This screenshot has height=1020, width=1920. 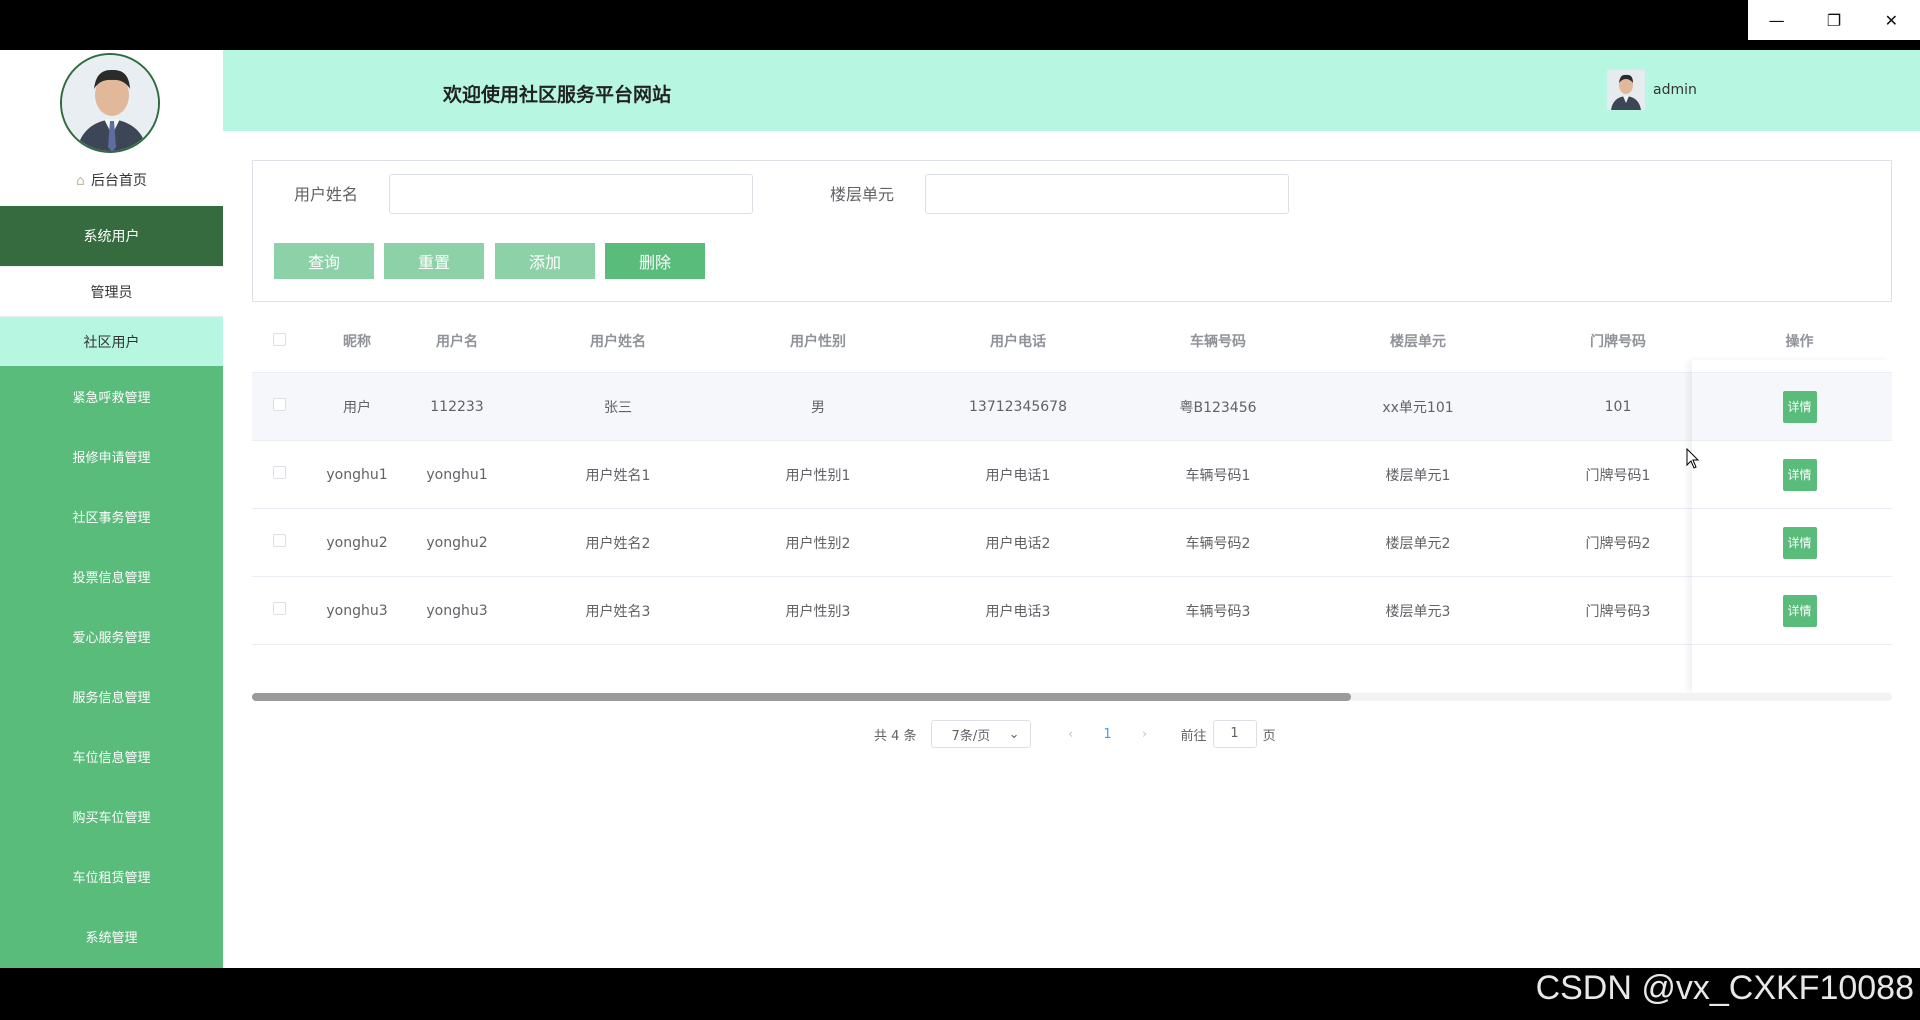 What do you see at coordinates (1072, 231) in the screenshot?
I see `search-panel: 用户姓名 楼层单元 查询 重置 添加 删除` at bounding box center [1072, 231].